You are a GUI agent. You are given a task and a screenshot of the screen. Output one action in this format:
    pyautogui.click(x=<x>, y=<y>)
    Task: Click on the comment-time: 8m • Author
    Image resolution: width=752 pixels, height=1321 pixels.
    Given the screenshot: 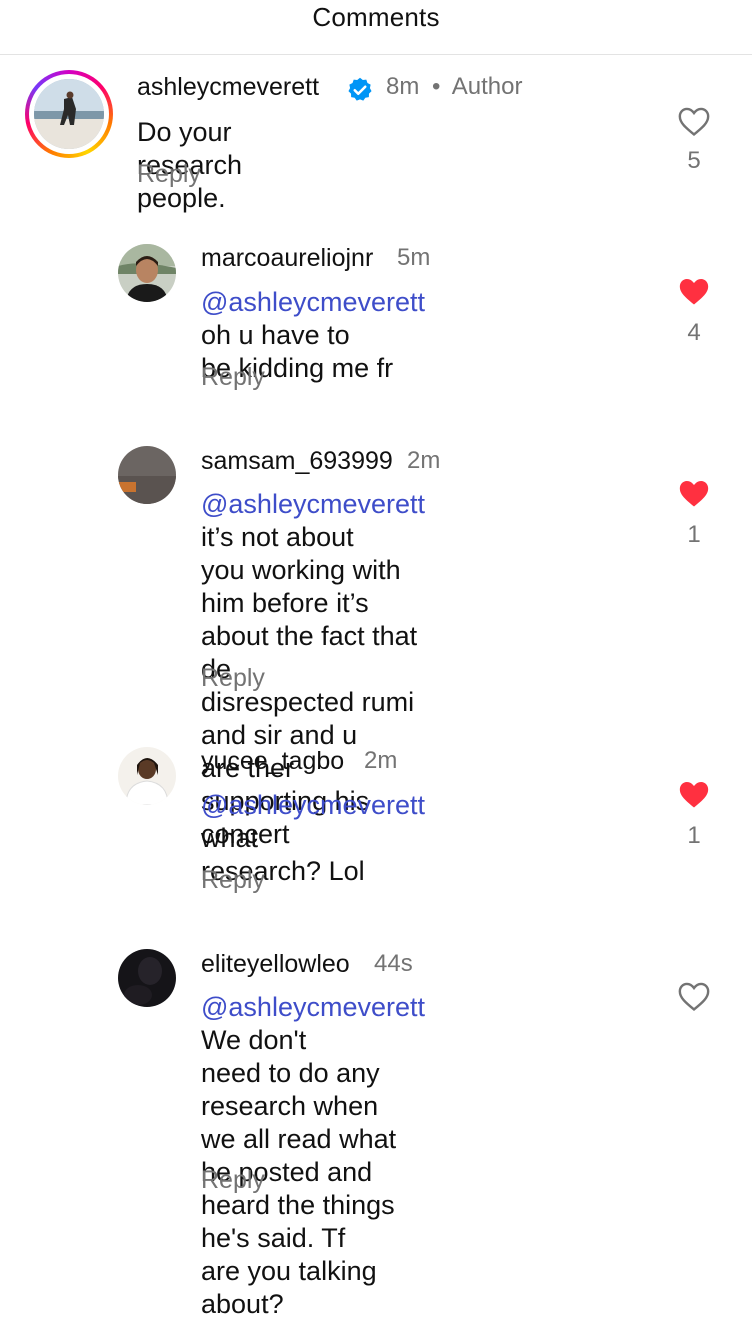 What is the action you would take?
    pyautogui.click(x=454, y=86)
    